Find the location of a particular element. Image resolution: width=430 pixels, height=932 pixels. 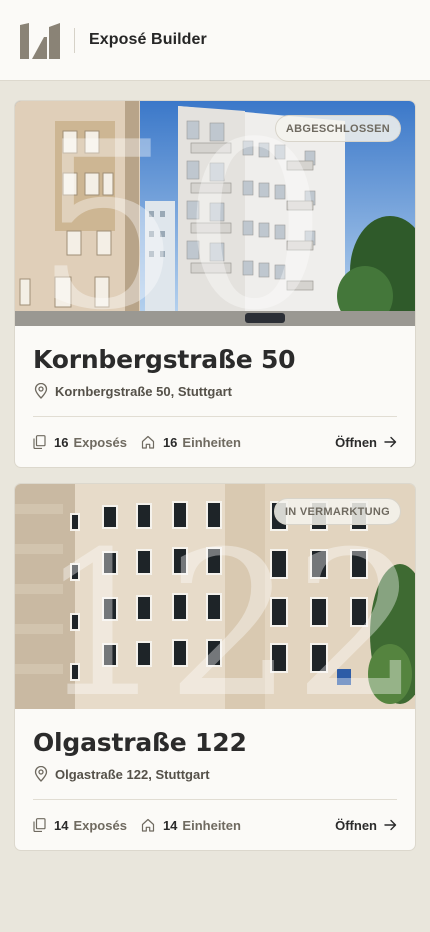

stats-row: 14 Exposés 14 Einheiten Öffnen is located at coordinates (215, 825).